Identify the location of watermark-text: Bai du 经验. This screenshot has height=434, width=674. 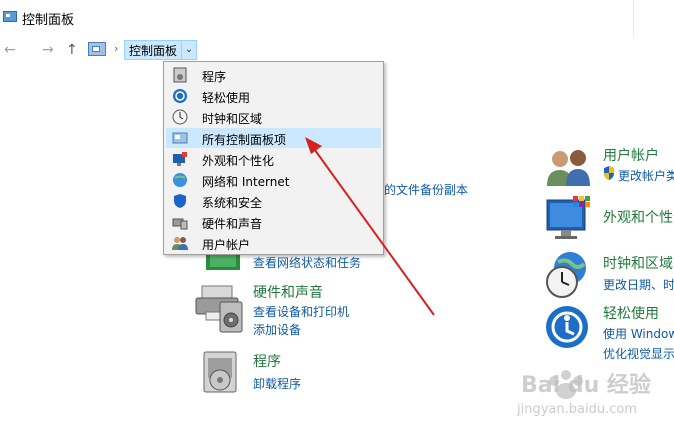
(586, 385).